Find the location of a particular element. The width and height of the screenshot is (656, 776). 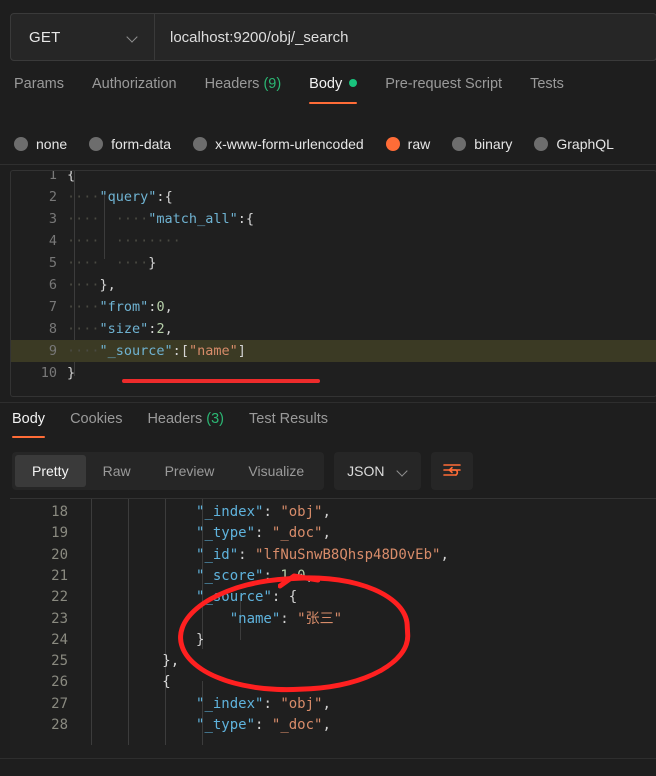

body-type-graphql: GraphQL is located at coordinates (574, 144).